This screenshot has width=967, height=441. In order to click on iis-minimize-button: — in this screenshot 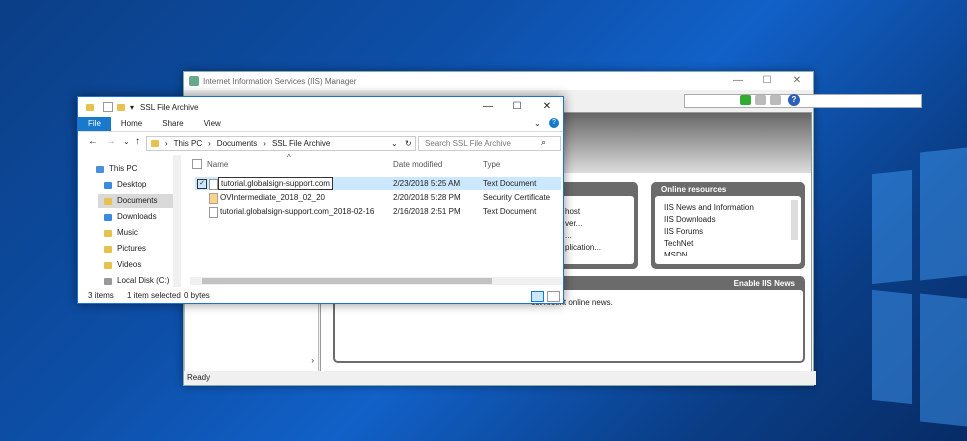, I will do `click(738, 81)`.